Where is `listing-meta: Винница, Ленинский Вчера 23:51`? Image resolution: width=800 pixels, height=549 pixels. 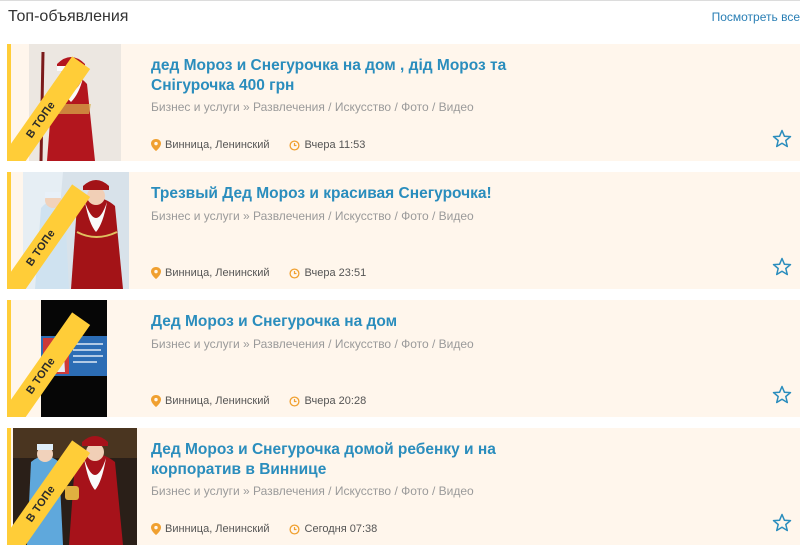
listing-meta: Винница, Ленинский Вчера 23:51 is located at coordinates (258, 273).